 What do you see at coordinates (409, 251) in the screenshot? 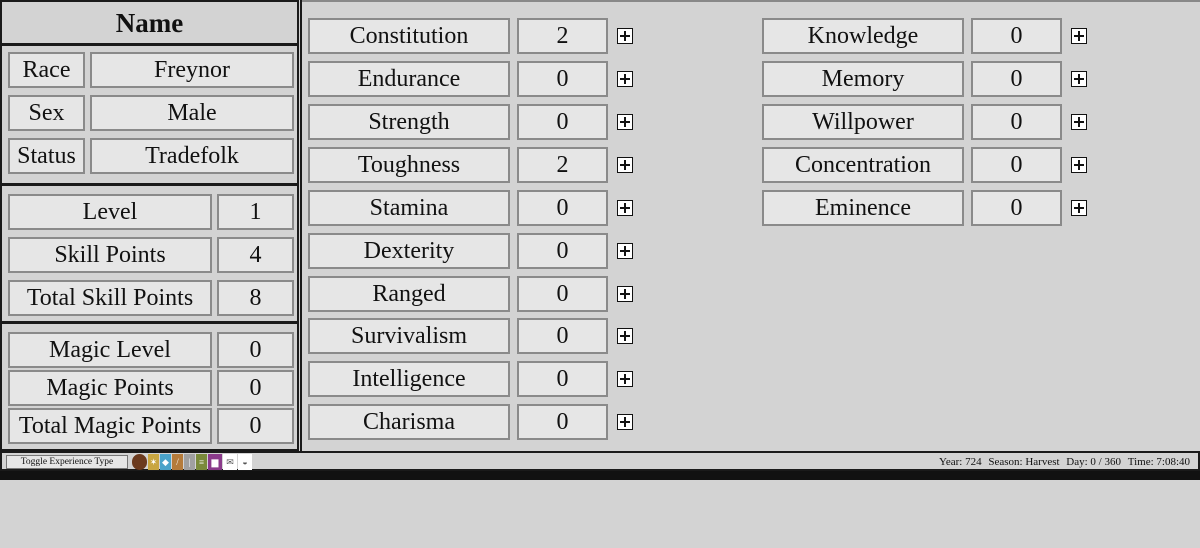
I see `stat-dexterity-label: Dexterity` at bounding box center [409, 251].